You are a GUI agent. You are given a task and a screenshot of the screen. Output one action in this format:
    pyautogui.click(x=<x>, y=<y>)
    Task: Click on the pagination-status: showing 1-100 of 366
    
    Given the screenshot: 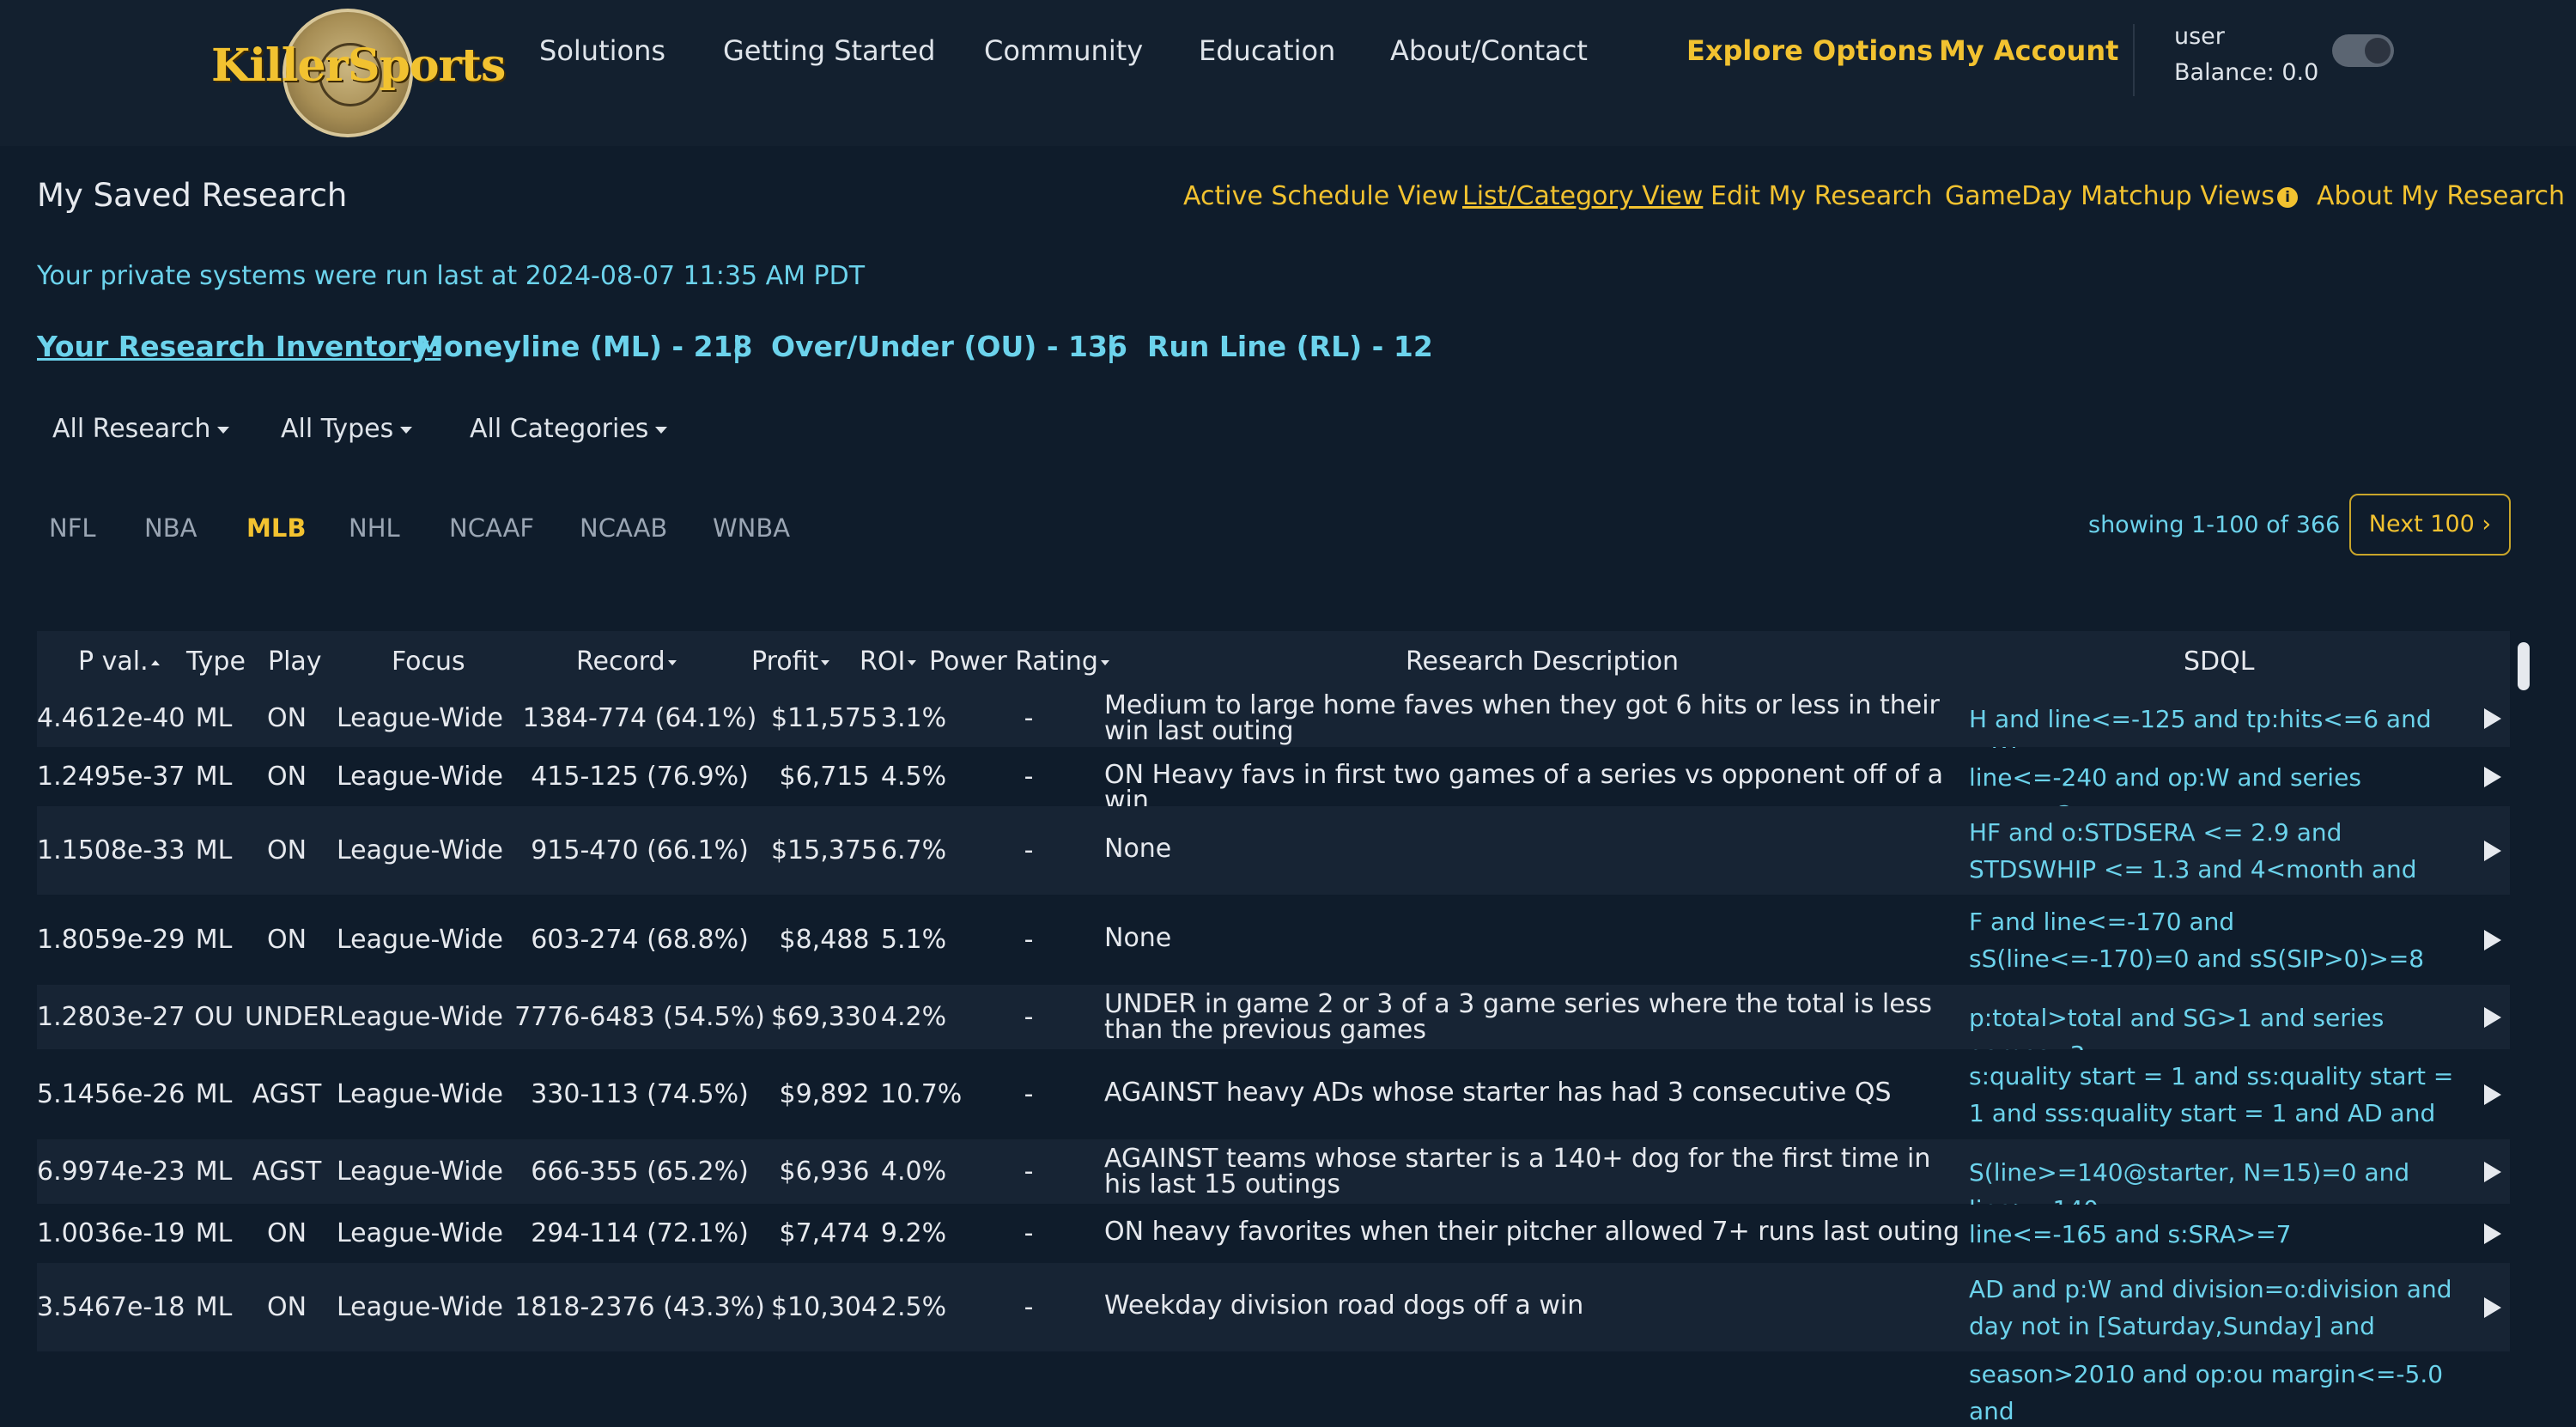 What is the action you would take?
    pyautogui.click(x=2214, y=525)
    